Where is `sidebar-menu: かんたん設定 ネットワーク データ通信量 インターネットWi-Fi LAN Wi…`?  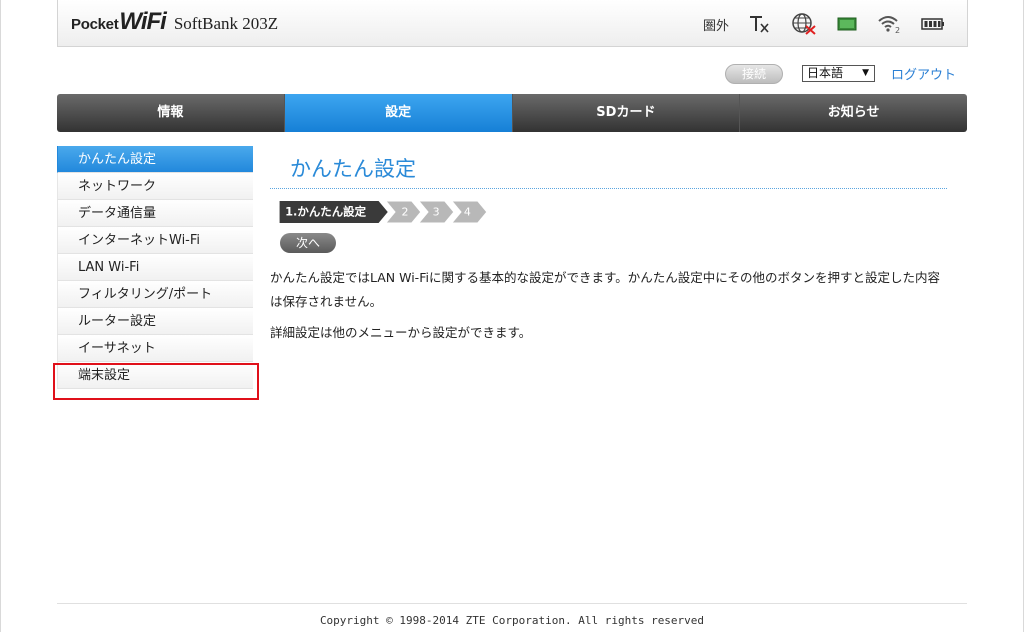 sidebar-menu: かんたん設定 ネットワーク データ通信量 インターネットWi-Fi LAN Wi… is located at coordinates (155, 267).